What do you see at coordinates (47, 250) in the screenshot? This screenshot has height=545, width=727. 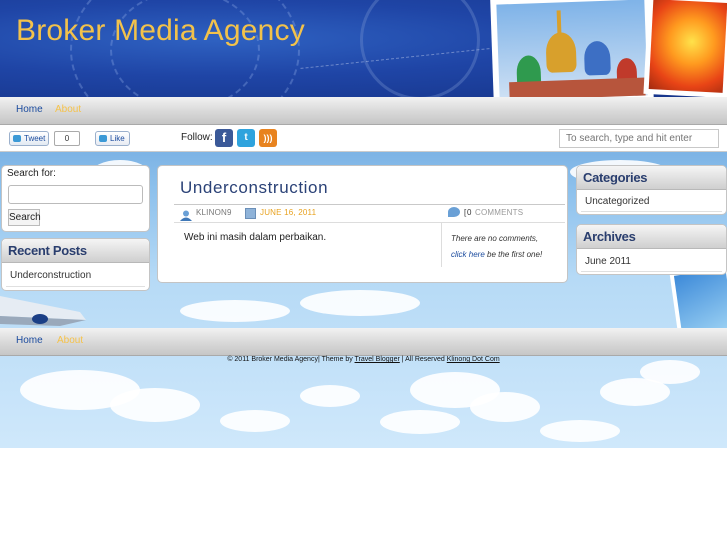 I see `recent-posts-heading: Recent Posts` at bounding box center [47, 250].